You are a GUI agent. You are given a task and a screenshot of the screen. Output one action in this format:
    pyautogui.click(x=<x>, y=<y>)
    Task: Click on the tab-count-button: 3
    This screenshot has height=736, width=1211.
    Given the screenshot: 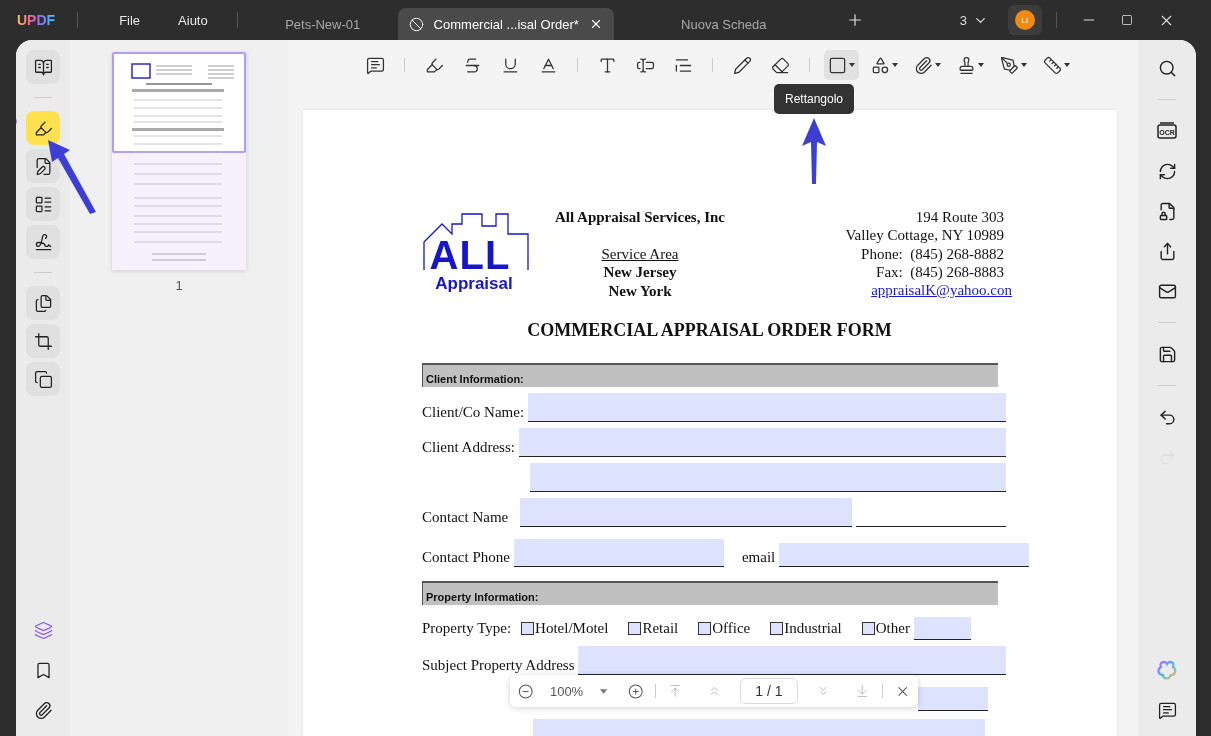 What is the action you would take?
    pyautogui.click(x=973, y=20)
    